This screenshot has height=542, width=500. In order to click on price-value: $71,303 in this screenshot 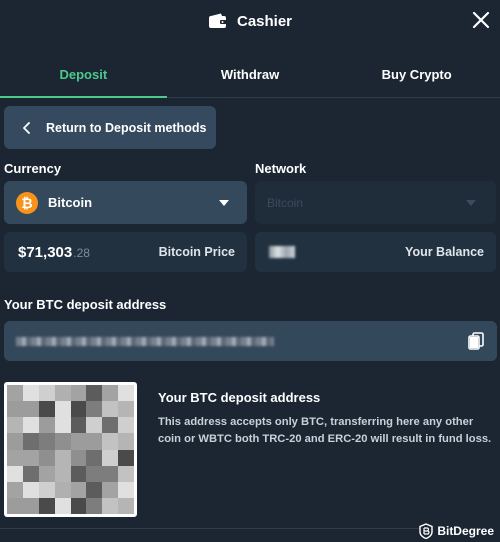, I will do `click(45, 252)`.